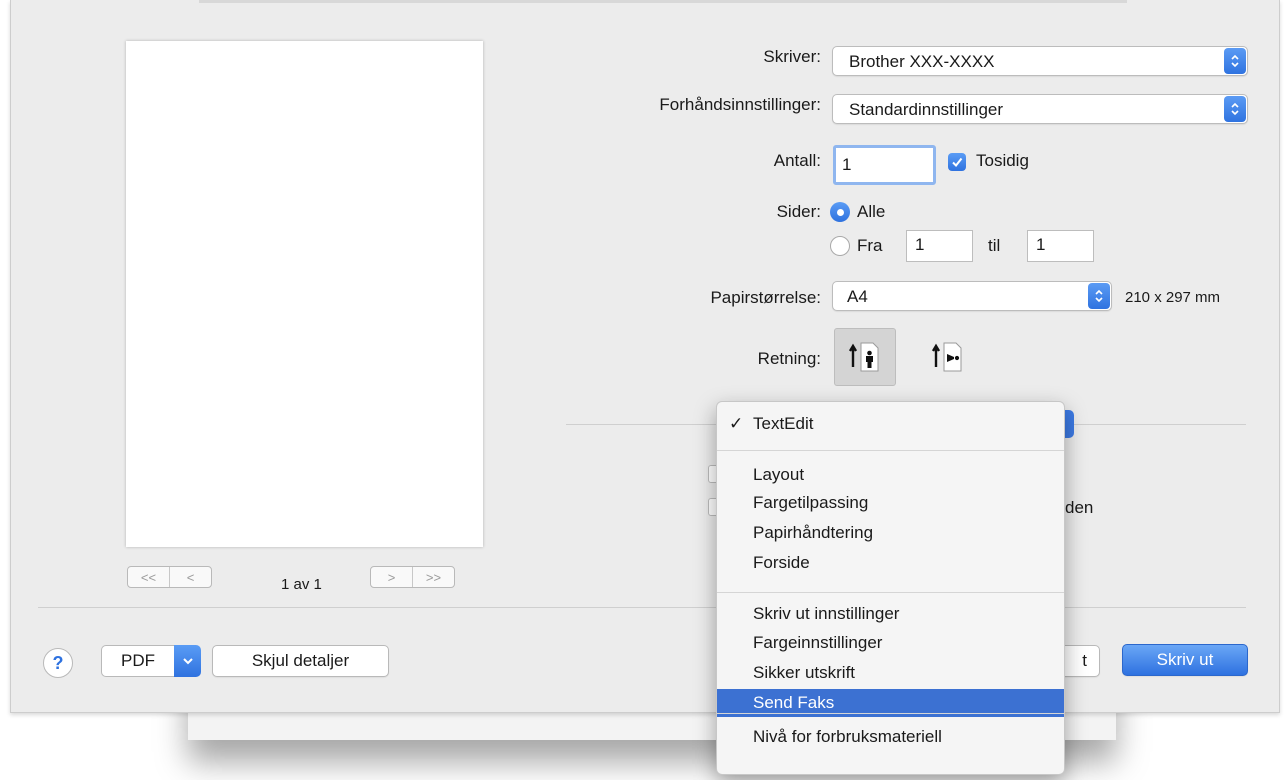 The width and height of the screenshot is (1287, 780). I want to click on checkmark-icon: ✓, so click(736, 423).